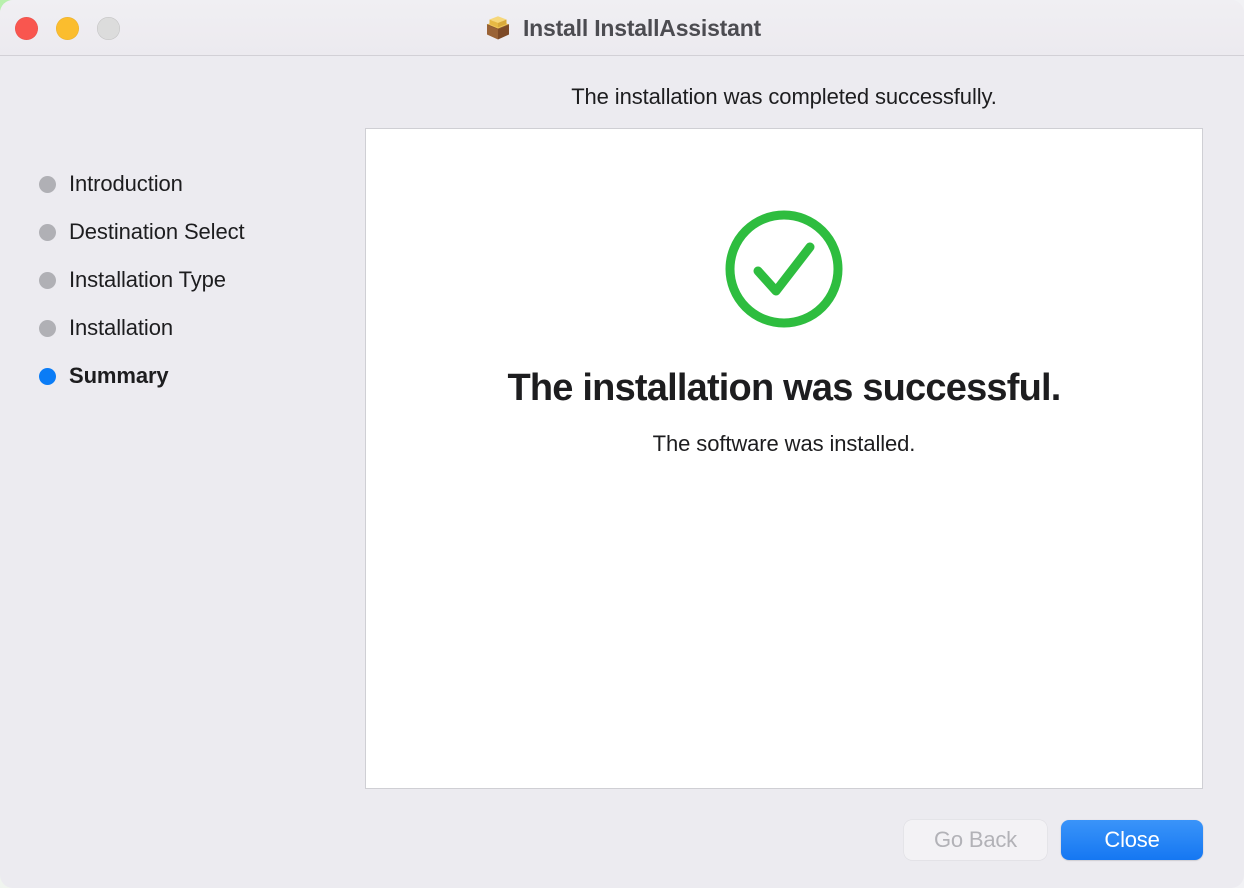 This screenshot has width=1244, height=888. Describe the element at coordinates (180, 328) in the screenshot. I see `sidebar-item-installation: Installation` at that location.